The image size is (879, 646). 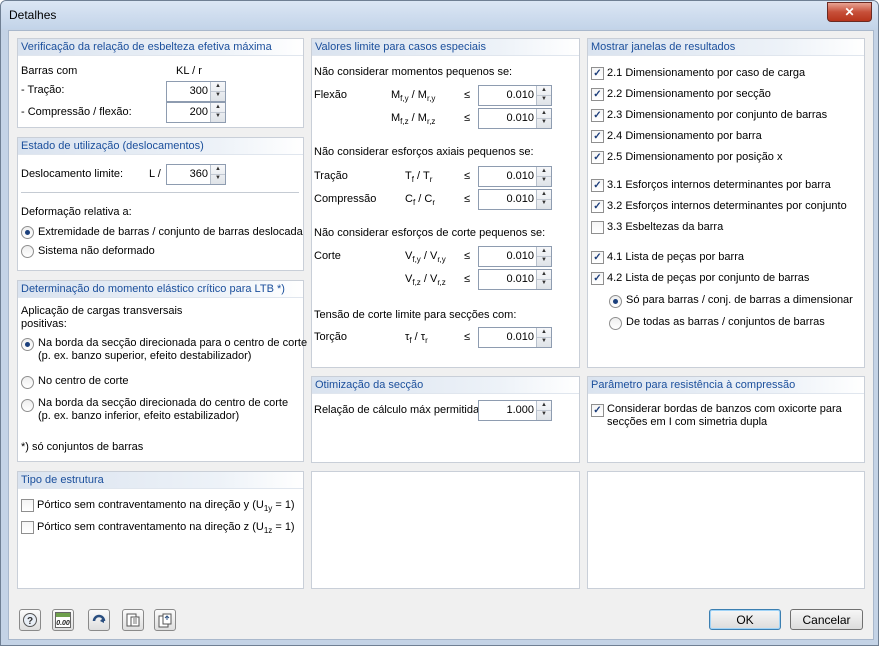 What do you see at coordinates (416, 338) in the screenshot?
I see `tau-ratio-expr: τf / τr` at bounding box center [416, 338].